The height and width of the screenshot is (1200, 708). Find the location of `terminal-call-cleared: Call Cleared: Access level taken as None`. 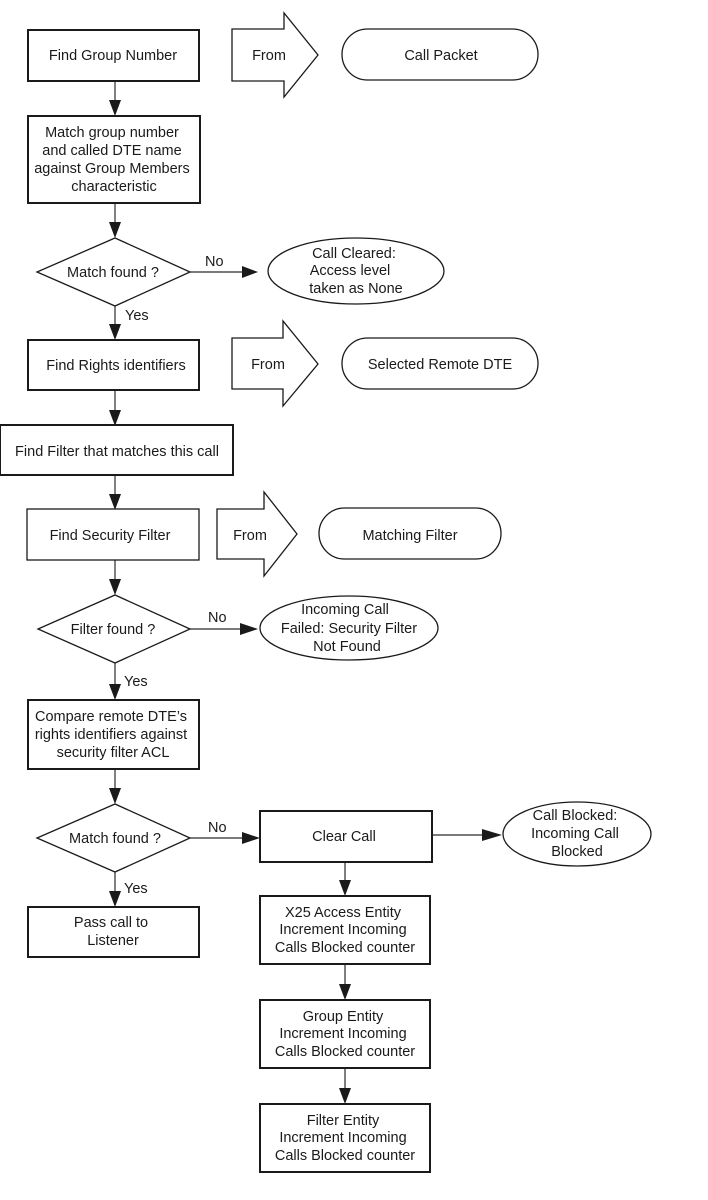

terminal-call-cleared: Call Cleared: Access level taken as None is located at coordinates (356, 271).